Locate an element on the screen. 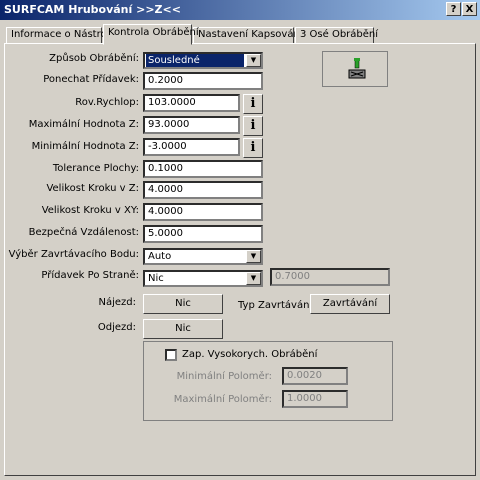  max-radius-label: Maximální Poloměr: is located at coordinates (222, 399).